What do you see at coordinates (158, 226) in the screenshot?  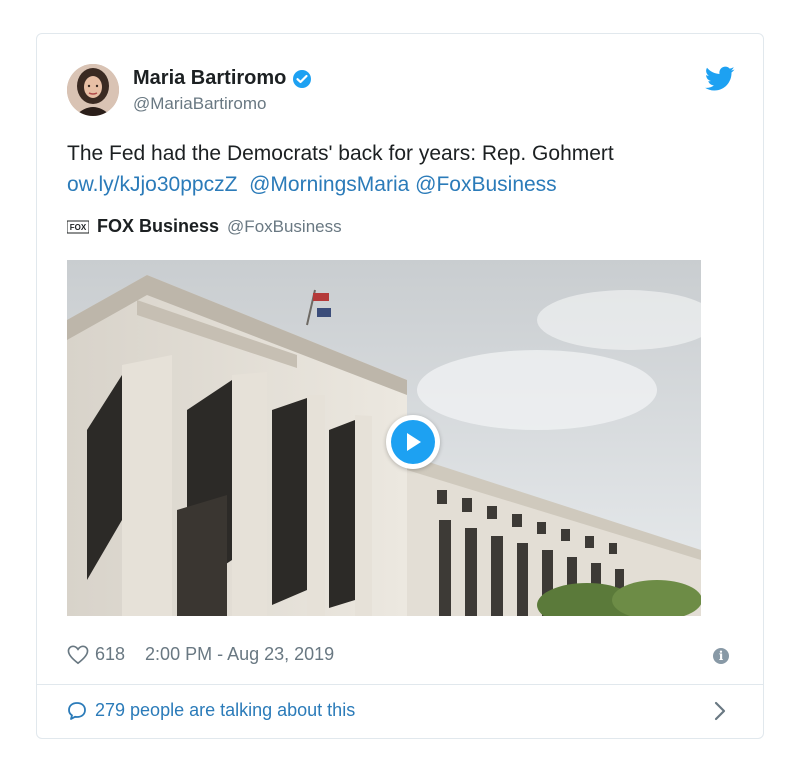 I see `source-name: FOX Business` at bounding box center [158, 226].